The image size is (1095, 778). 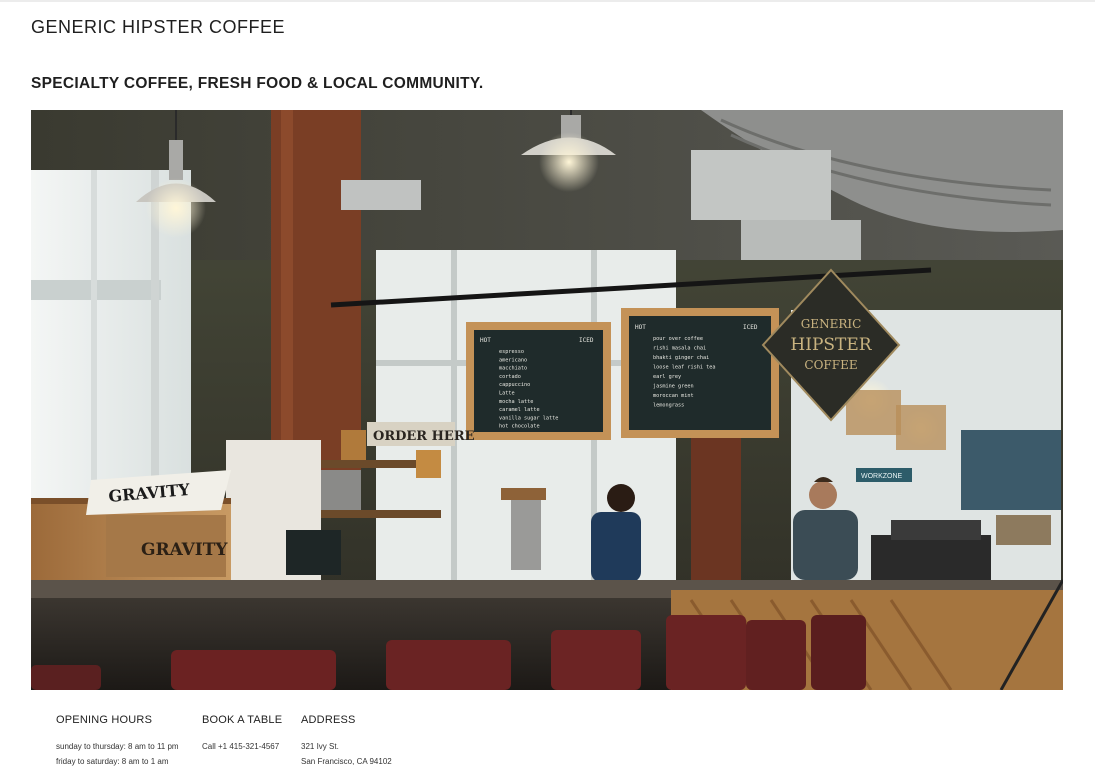 What do you see at coordinates (184, 550) in the screenshot?
I see `crate-text: GRAVITY` at bounding box center [184, 550].